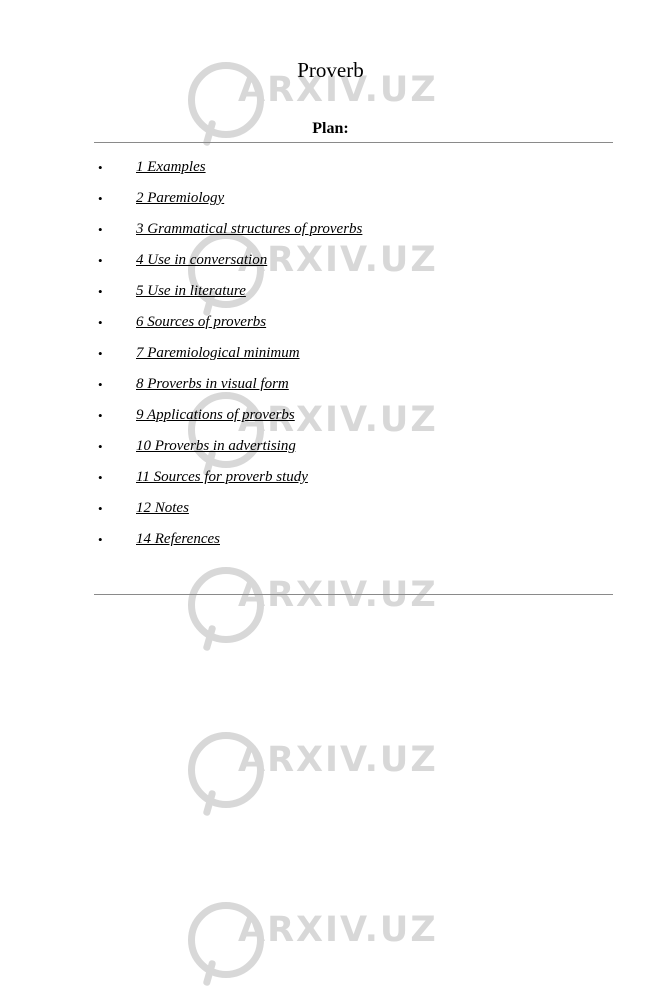 The image size is (661, 1000). I want to click on toc-link-13: 14 References, so click(178, 539).